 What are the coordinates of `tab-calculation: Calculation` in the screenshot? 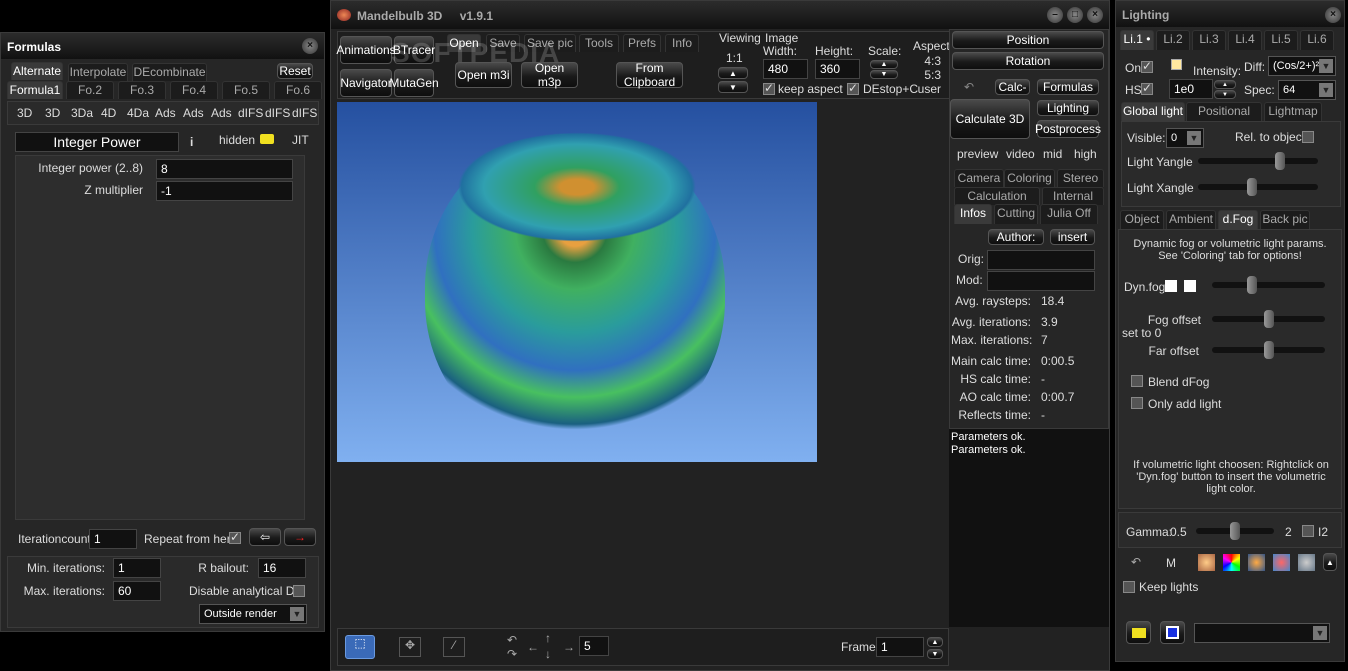 It's located at (997, 196).